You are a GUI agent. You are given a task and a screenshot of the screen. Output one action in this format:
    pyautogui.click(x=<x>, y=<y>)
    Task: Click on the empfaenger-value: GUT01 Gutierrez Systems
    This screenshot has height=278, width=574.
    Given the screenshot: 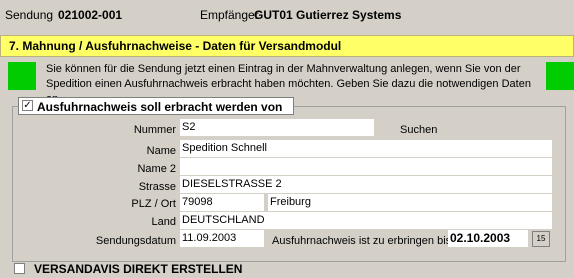 What is the action you would take?
    pyautogui.click(x=328, y=15)
    